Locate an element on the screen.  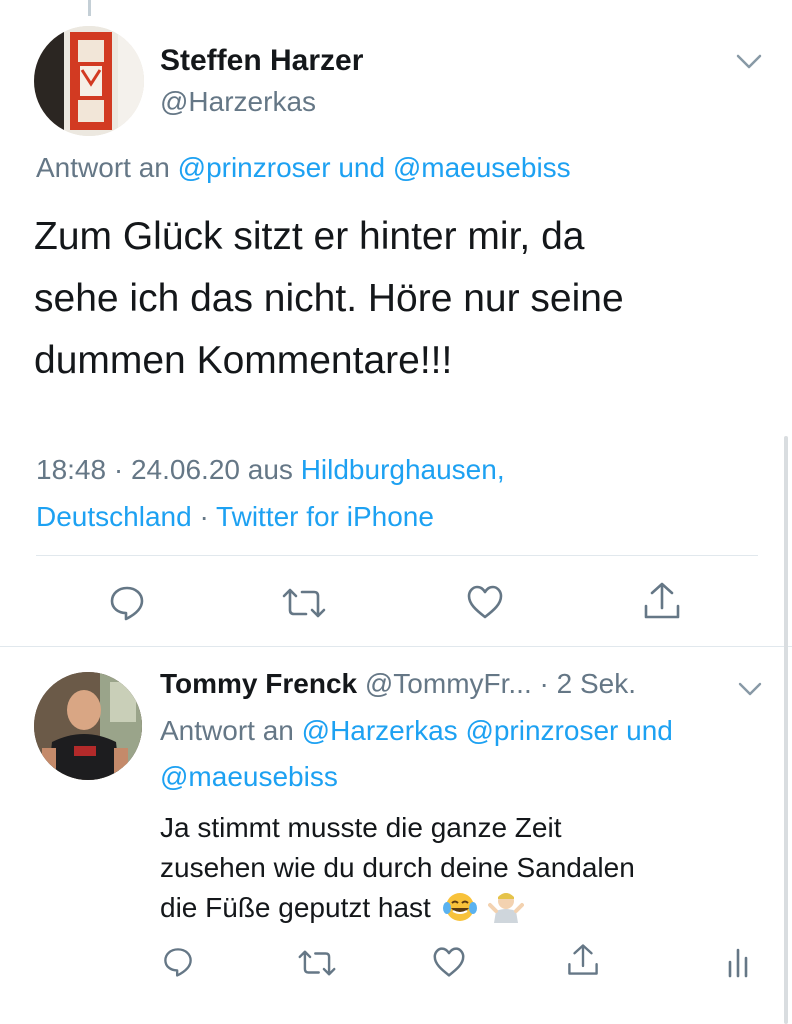
analytics-icon is located at coordinates (738, 962).